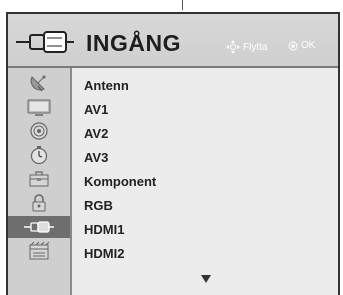  Describe the element at coordinates (98, 206) in the screenshot. I see `input-option-rgb: RGB` at that location.